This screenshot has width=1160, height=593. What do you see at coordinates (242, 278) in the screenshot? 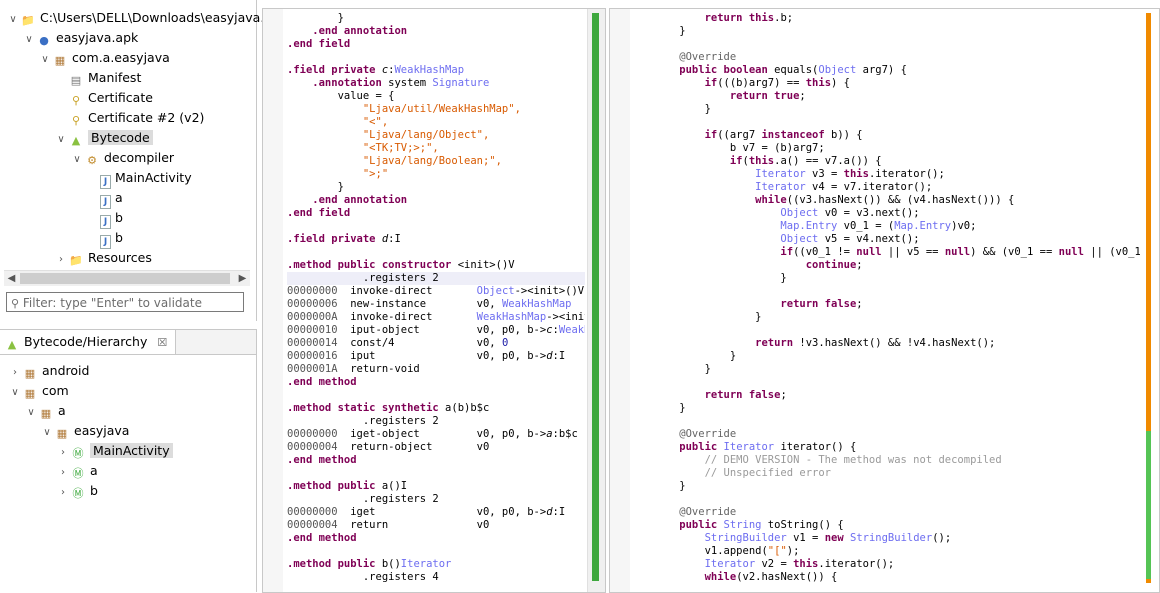
I see `scroll-right-icon: ▶` at bounding box center [242, 278].